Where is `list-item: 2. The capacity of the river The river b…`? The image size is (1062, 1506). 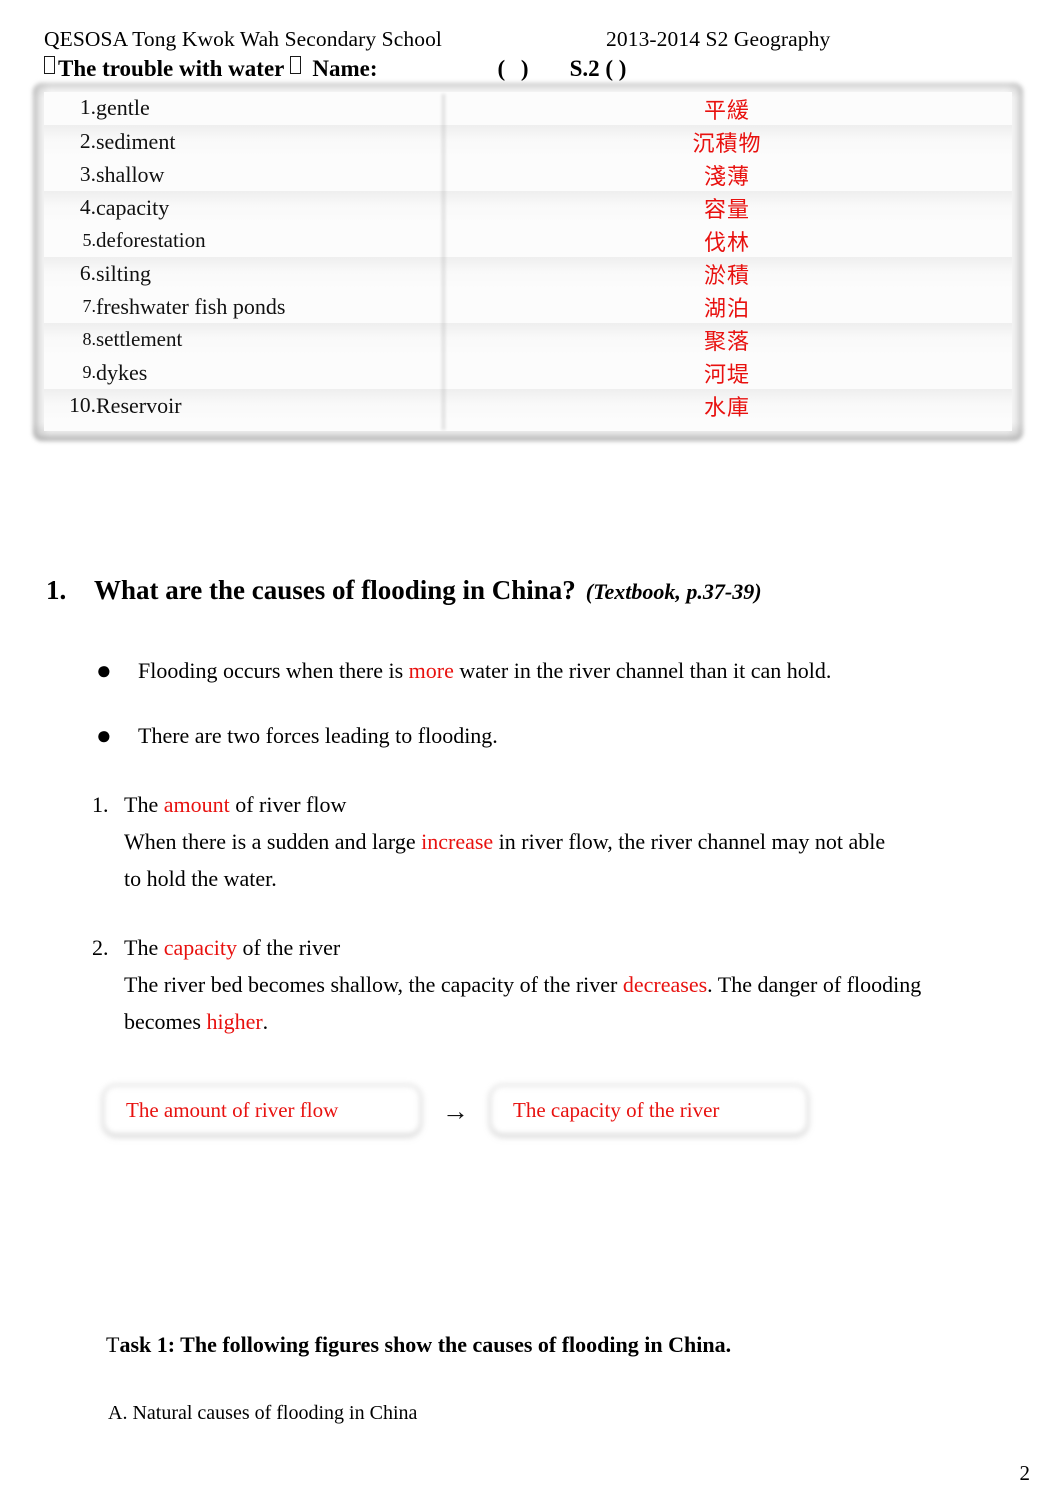
list-item: 2. The capacity of the river The river b… is located at coordinates (567, 984).